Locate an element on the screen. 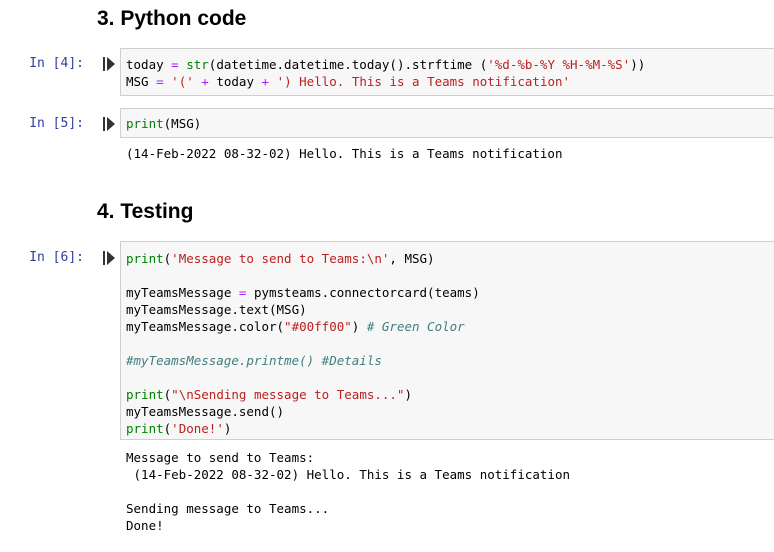 The image size is (774, 552). code-token: str is located at coordinates (197, 64).